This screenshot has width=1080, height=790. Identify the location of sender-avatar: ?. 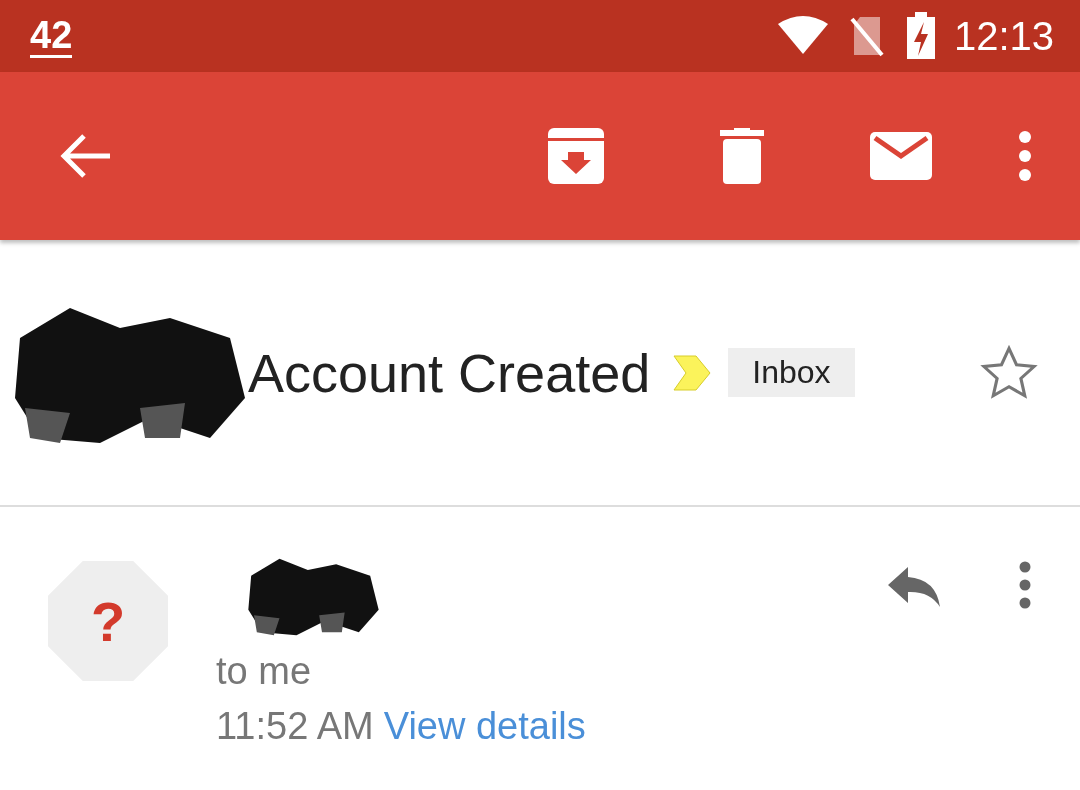
(108, 621).